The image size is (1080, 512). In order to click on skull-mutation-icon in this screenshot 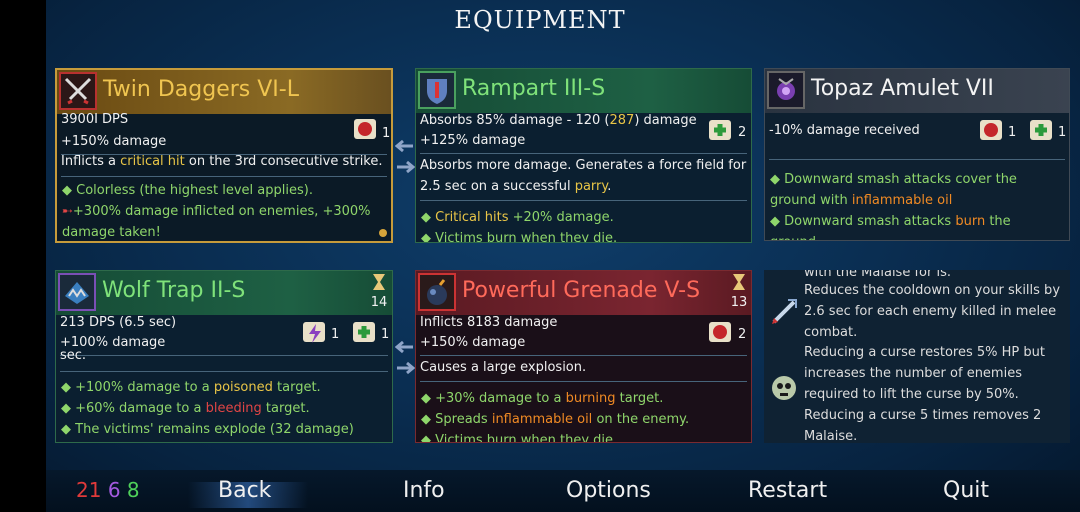, I will do `click(784, 388)`.